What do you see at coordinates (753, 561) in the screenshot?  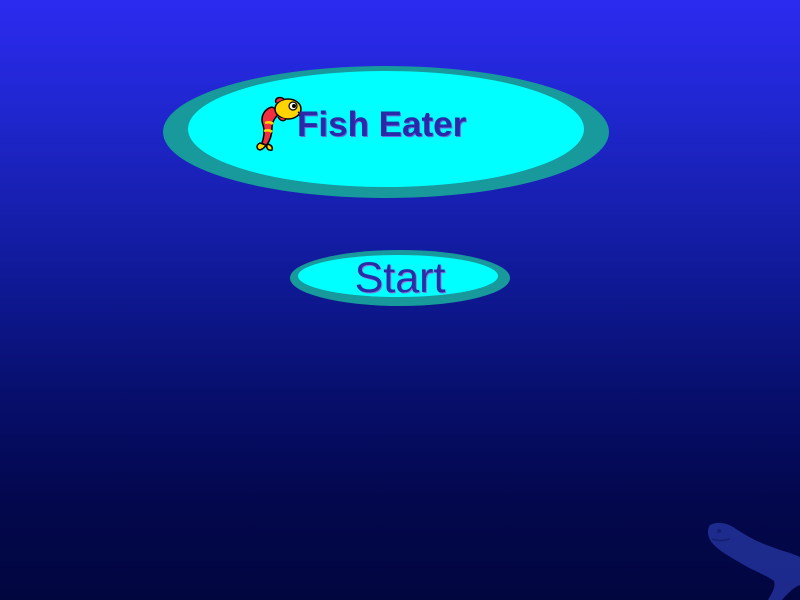 I see `shark-silhouette-icon` at bounding box center [753, 561].